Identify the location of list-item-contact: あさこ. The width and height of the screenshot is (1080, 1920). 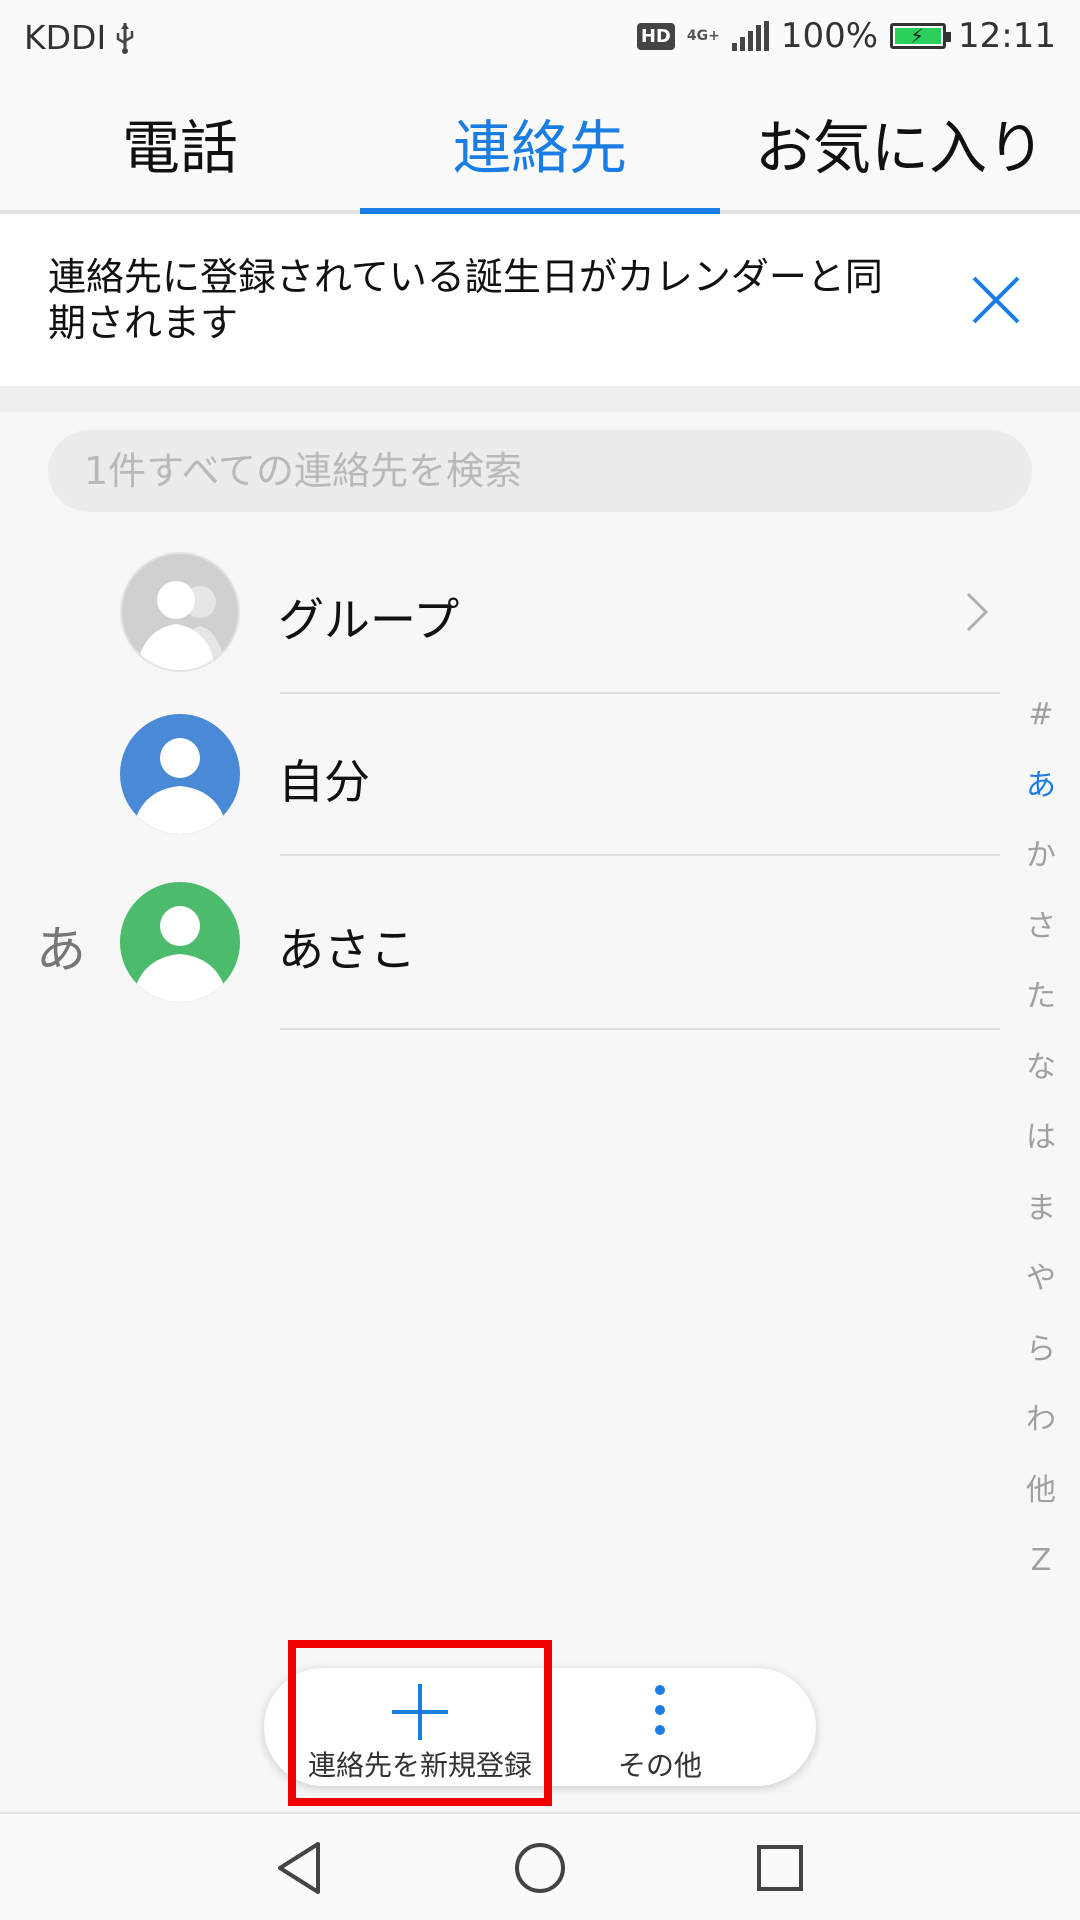
(500, 952).